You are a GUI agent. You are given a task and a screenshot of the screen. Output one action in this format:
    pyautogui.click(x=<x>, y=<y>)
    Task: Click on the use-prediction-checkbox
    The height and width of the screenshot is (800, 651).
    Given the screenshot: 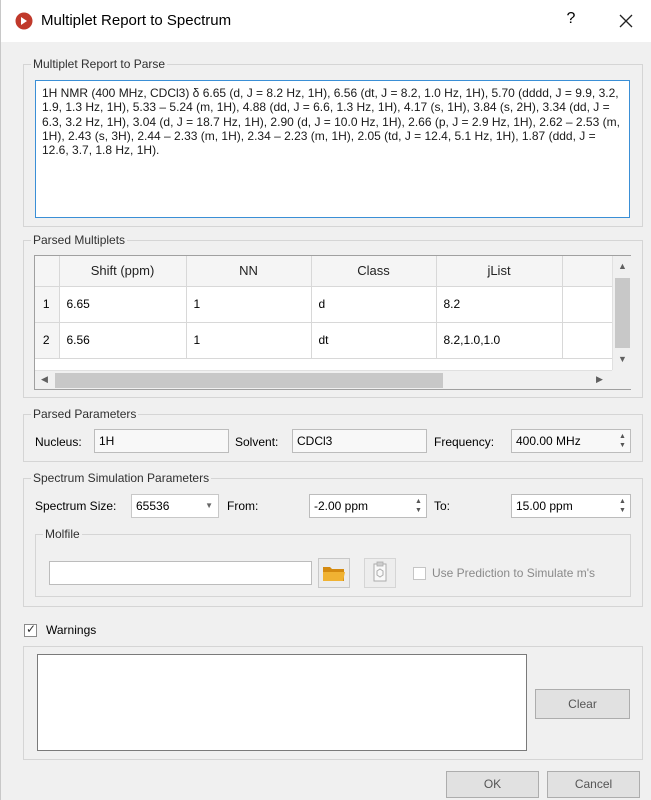 What is the action you would take?
    pyautogui.click(x=419, y=573)
    